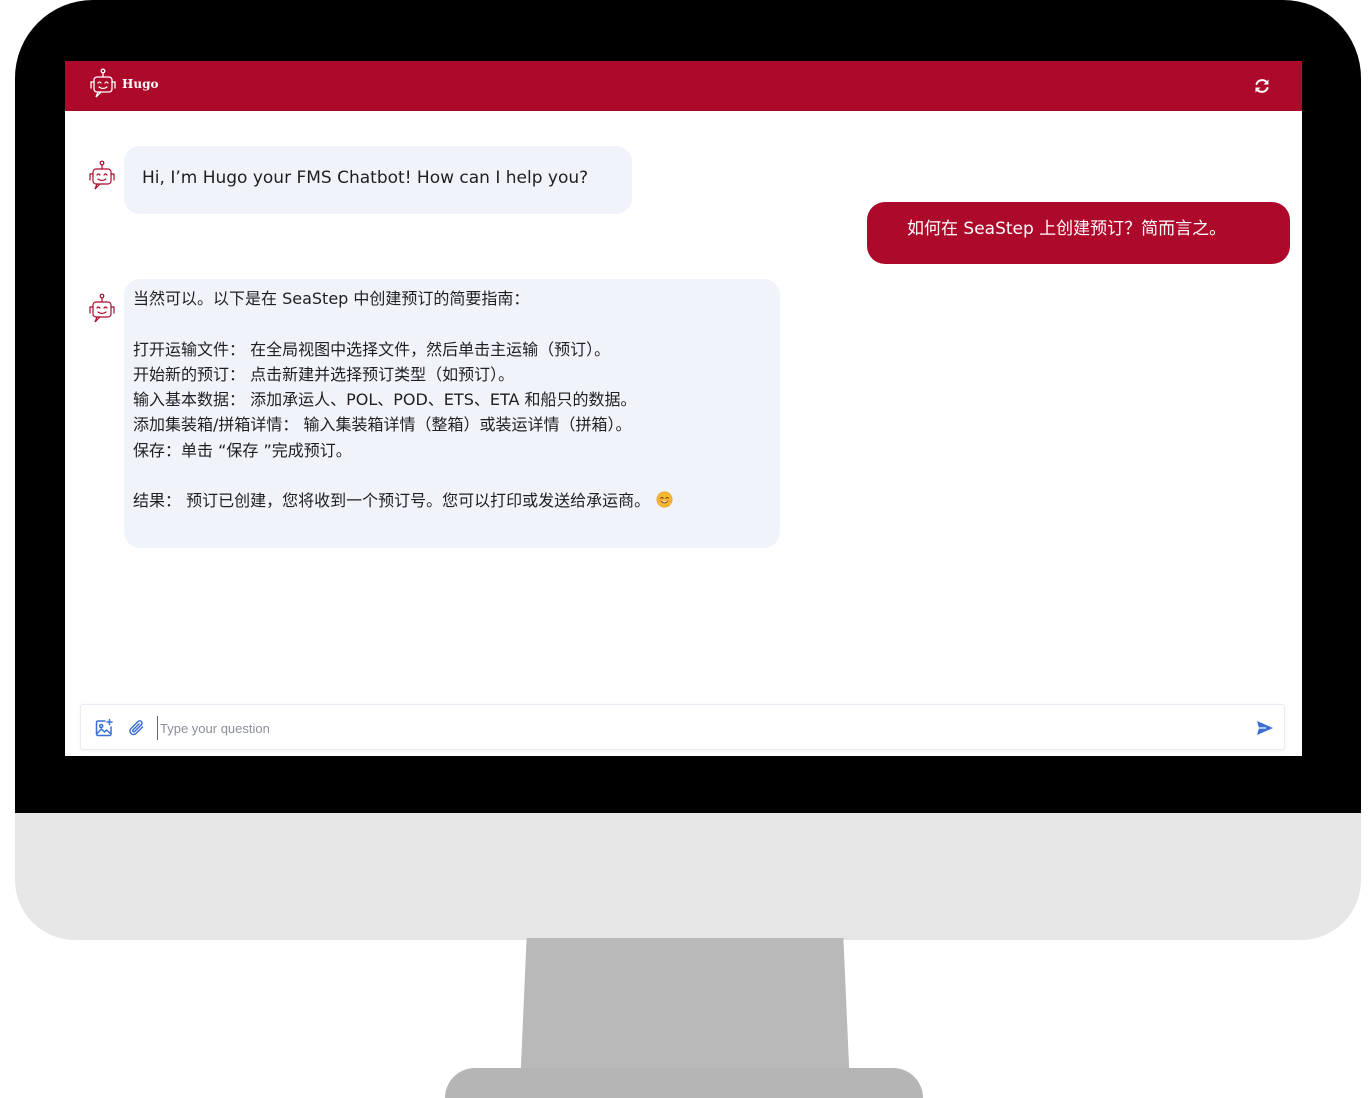 The width and height of the screenshot is (1371, 1098). What do you see at coordinates (372, 349) in the screenshot?
I see `message-line: 打开运输文件： 在全局视图中选择文件，然后单击主运输（预订）。` at bounding box center [372, 349].